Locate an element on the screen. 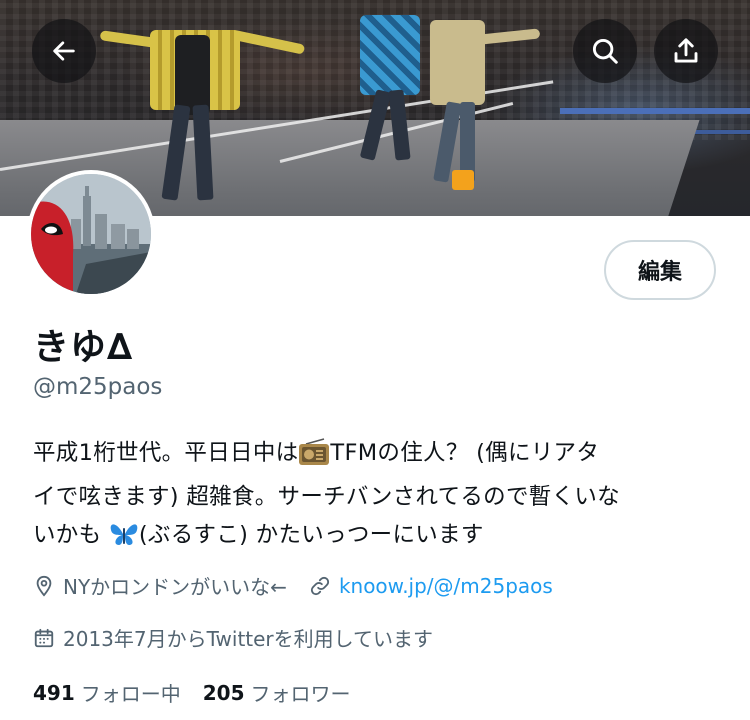 This screenshot has height=720, width=750. bio-text: TFMの住人？ (偶にリアタ is located at coordinates (465, 453).